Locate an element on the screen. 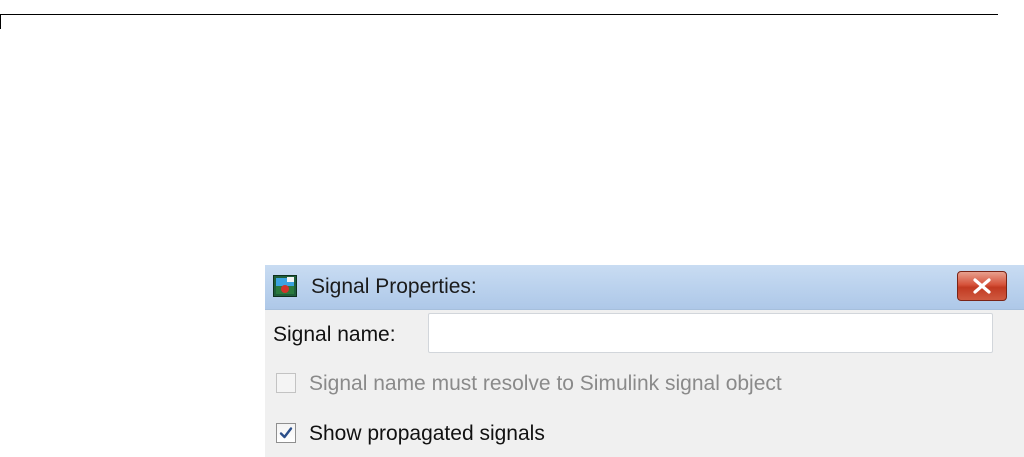 This screenshot has width=1024, height=457. show-propagated-signals-checkbox is located at coordinates (286, 433).